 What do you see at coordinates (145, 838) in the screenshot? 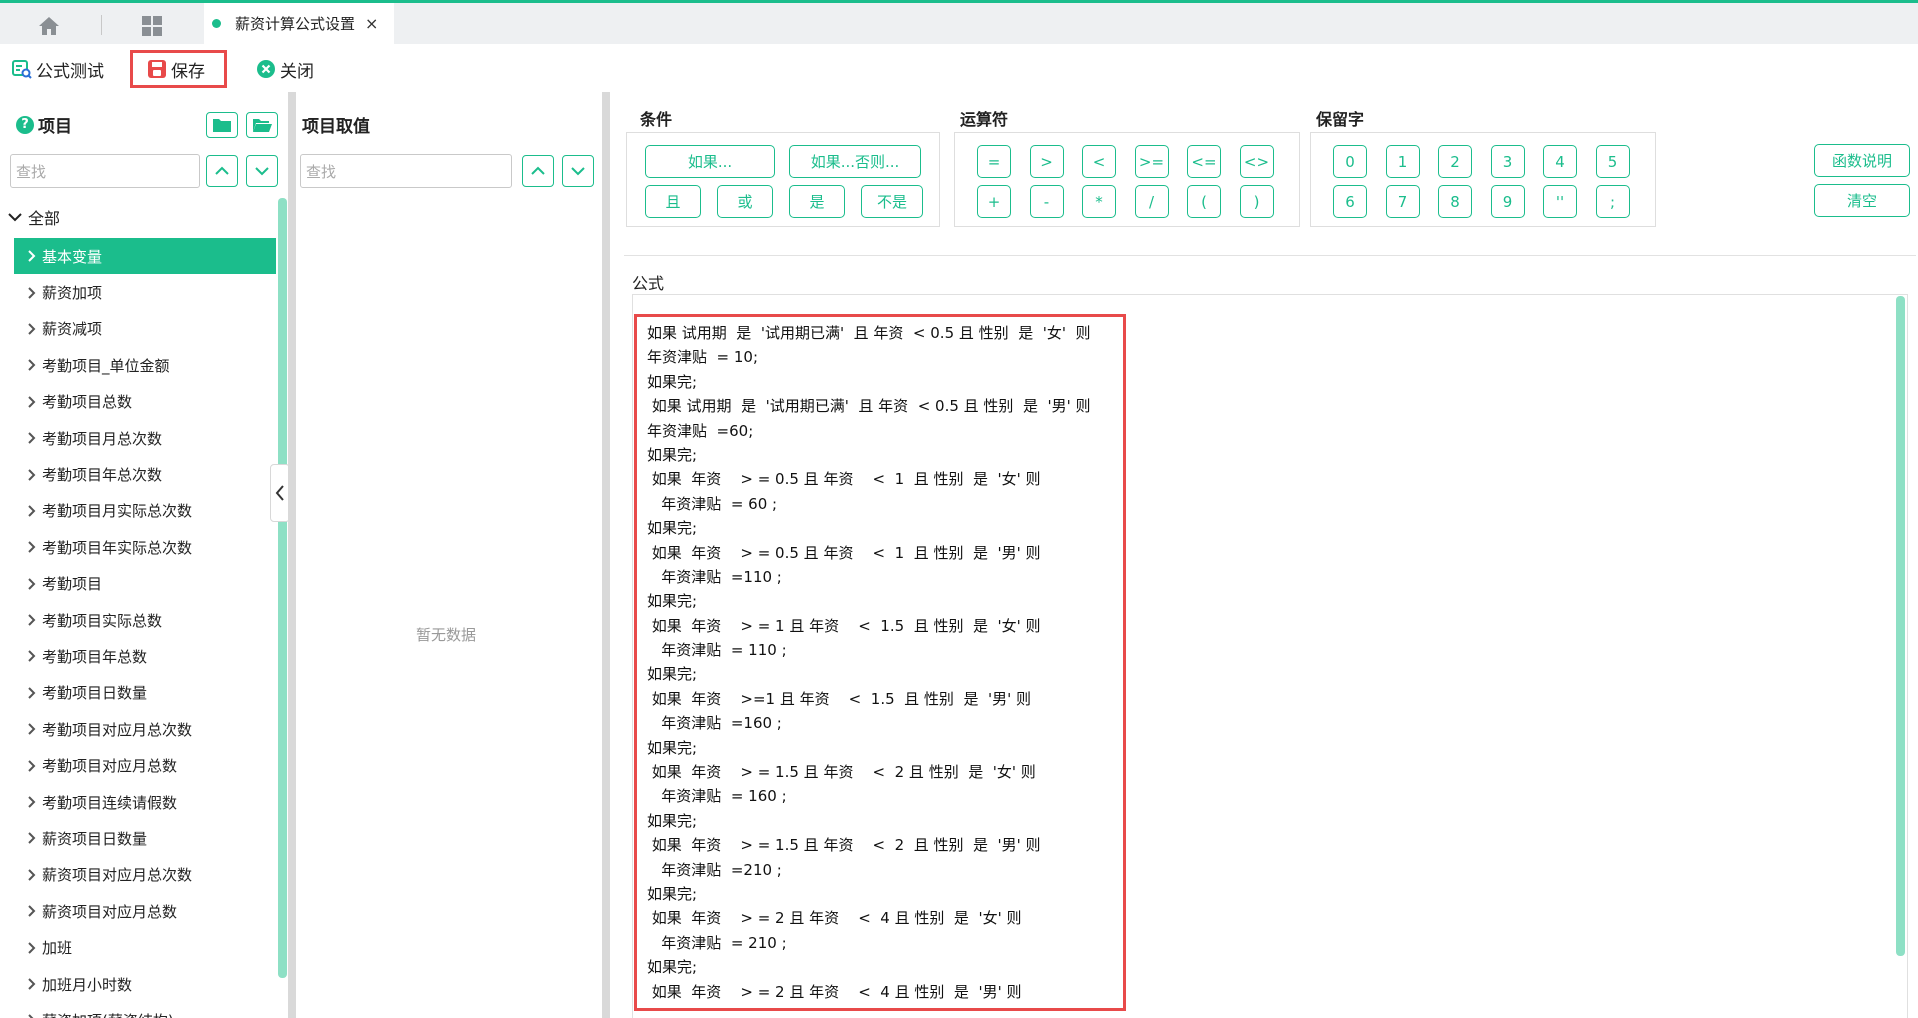
I see `tree-item: 薪资项目日数量` at bounding box center [145, 838].